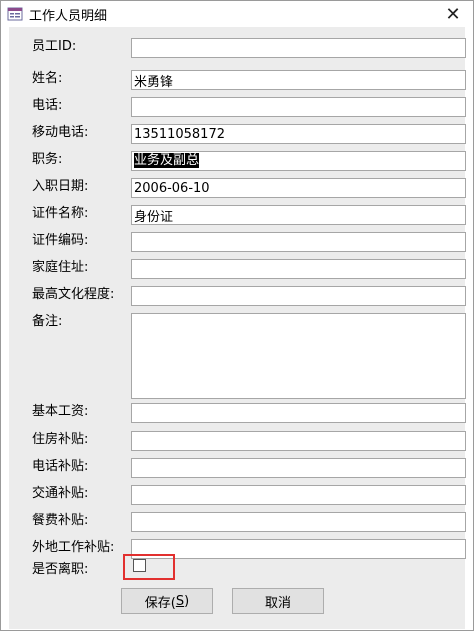  Describe the element at coordinates (298, 269) in the screenshot. I see `home-address-field` at that location.